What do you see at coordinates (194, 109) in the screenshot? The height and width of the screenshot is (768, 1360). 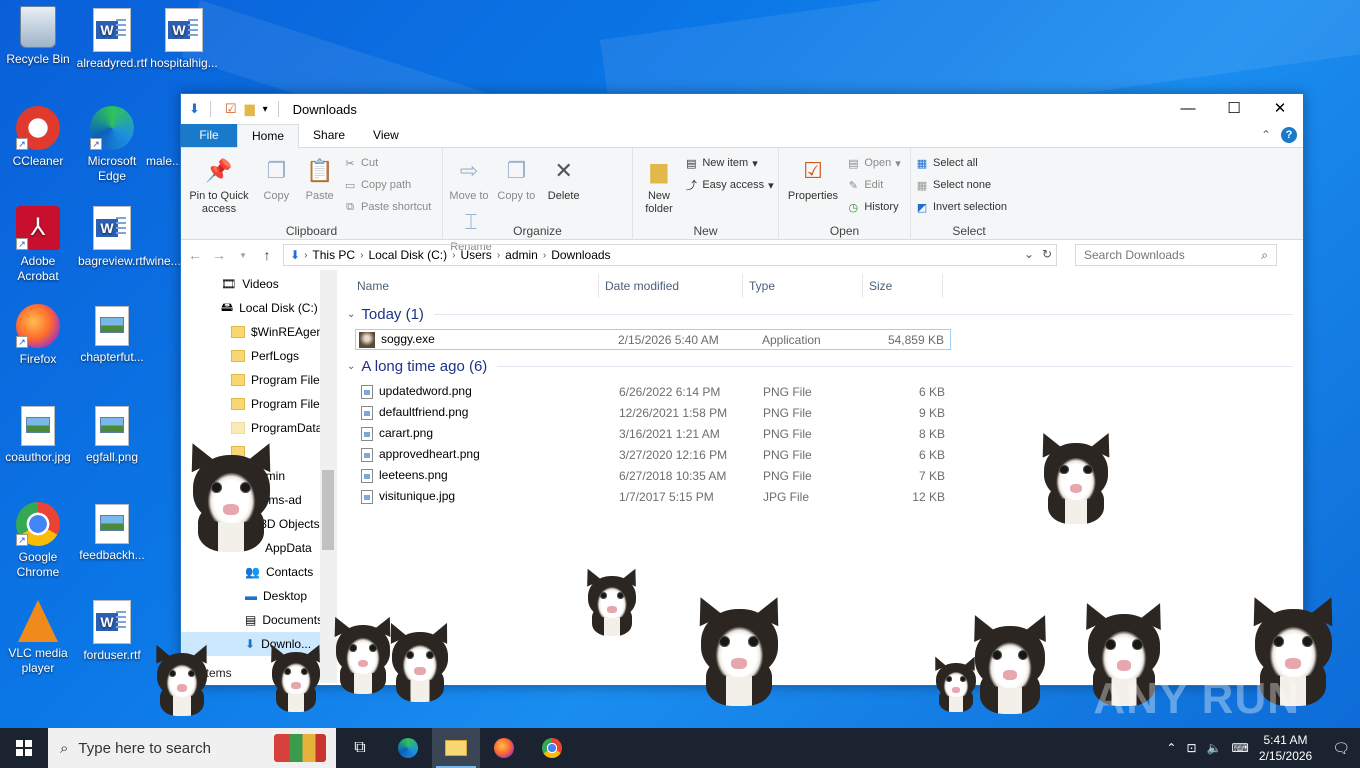 I see `down-arrow-icon: ⬇` at bounding box center [194, 109].